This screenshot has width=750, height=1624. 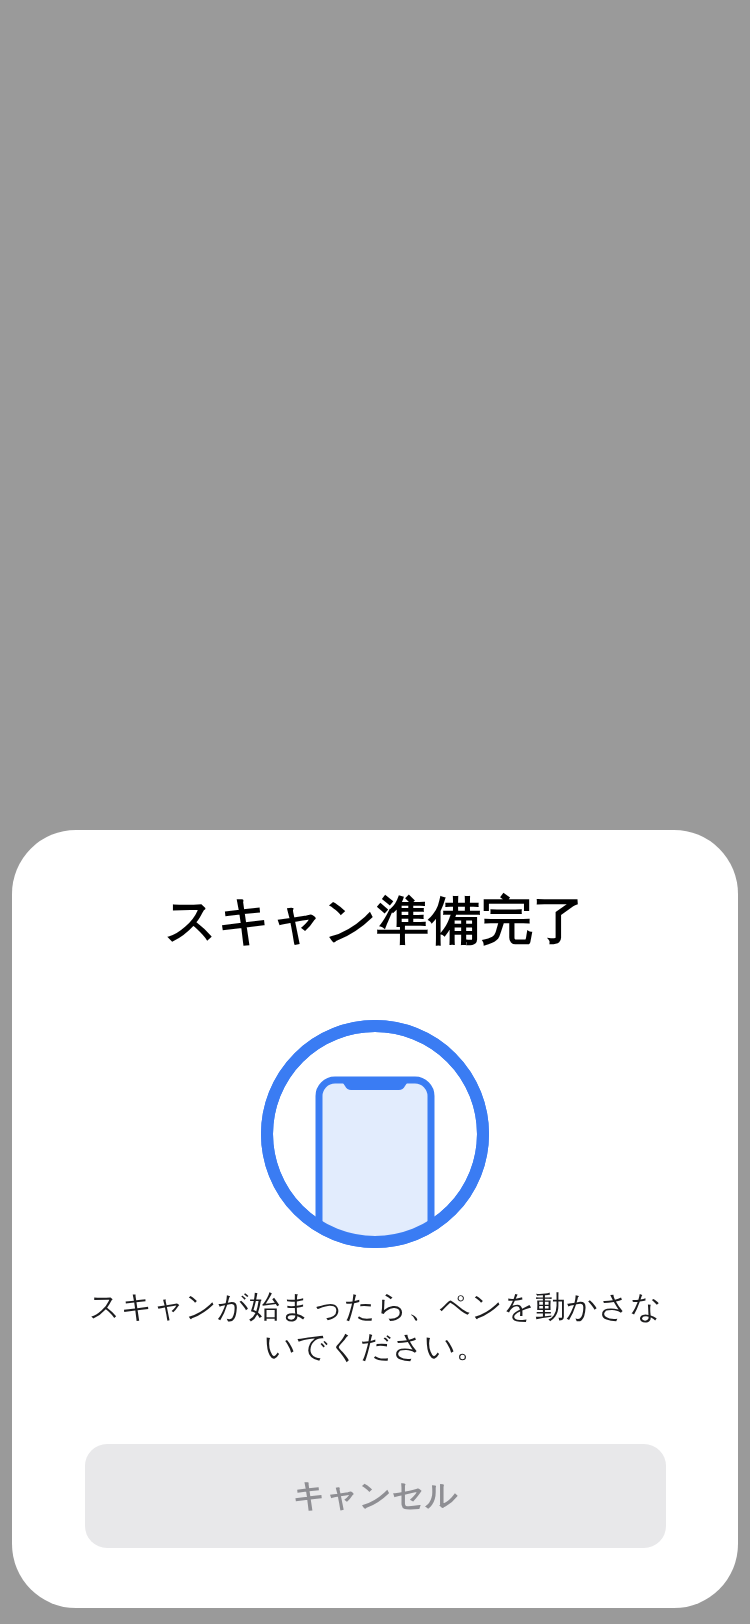 What do you see at coordinates (375, 1326) in the screenshot?
I see `instruction-text: スキャンが始まったら、ペンを動かさないでください。` at bounding box center [375, 1326].